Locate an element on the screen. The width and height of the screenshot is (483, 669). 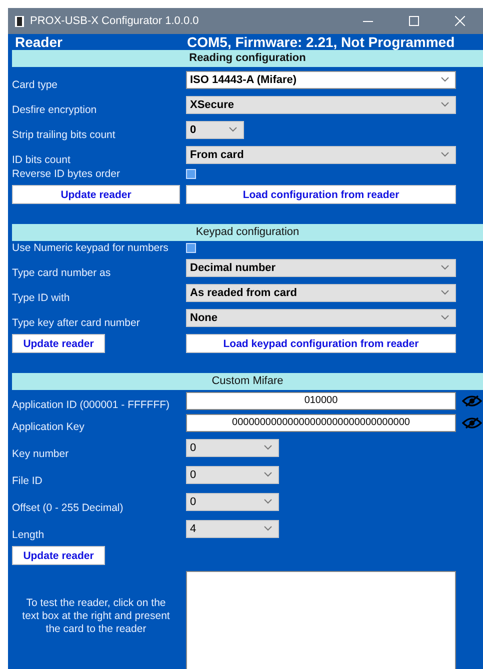
reader-heading: Reader is located at coordinates (39, 42).